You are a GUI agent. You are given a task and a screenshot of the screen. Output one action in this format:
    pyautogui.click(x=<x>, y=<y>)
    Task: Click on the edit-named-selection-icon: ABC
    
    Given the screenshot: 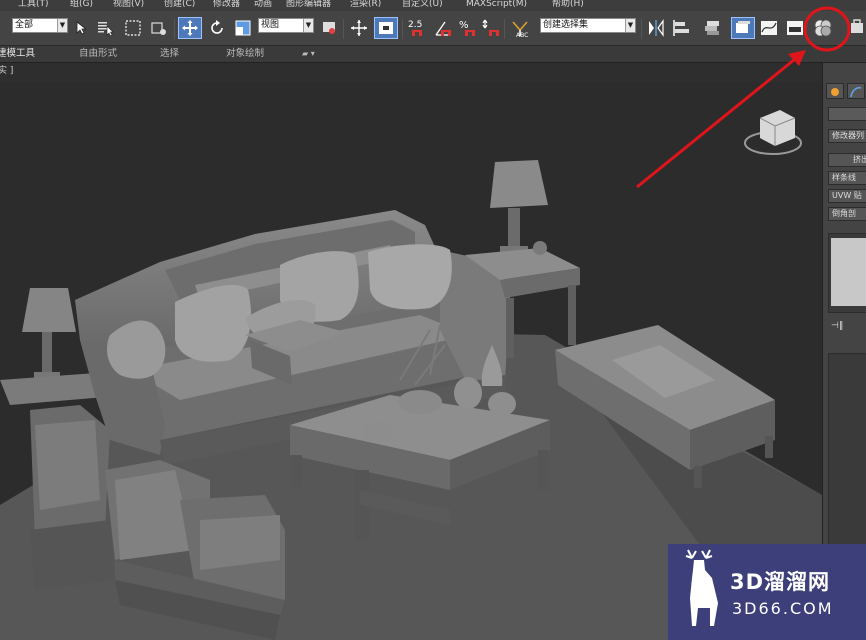 What is the action you would take?
    pyautogui.click(x=520, y=28)
    